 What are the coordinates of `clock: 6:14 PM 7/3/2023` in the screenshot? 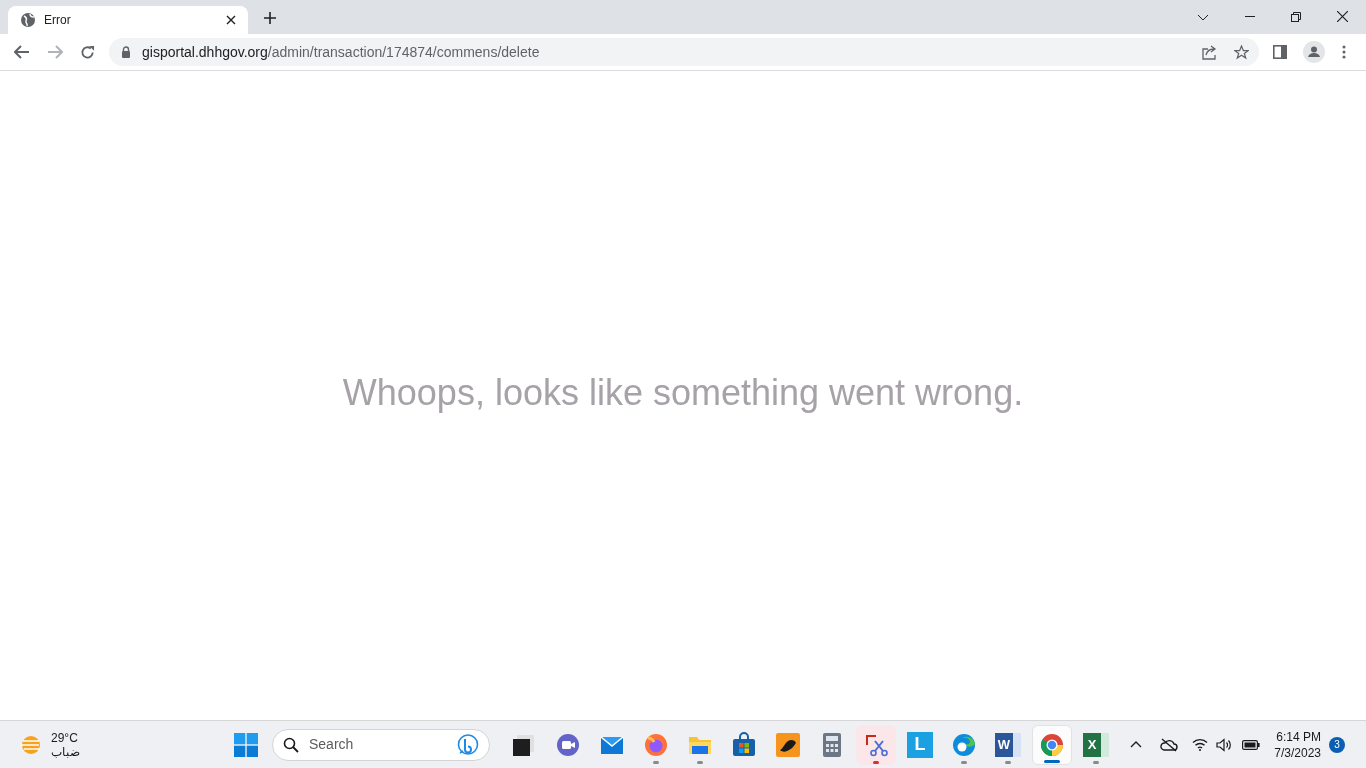 It's located at (1297, 744).